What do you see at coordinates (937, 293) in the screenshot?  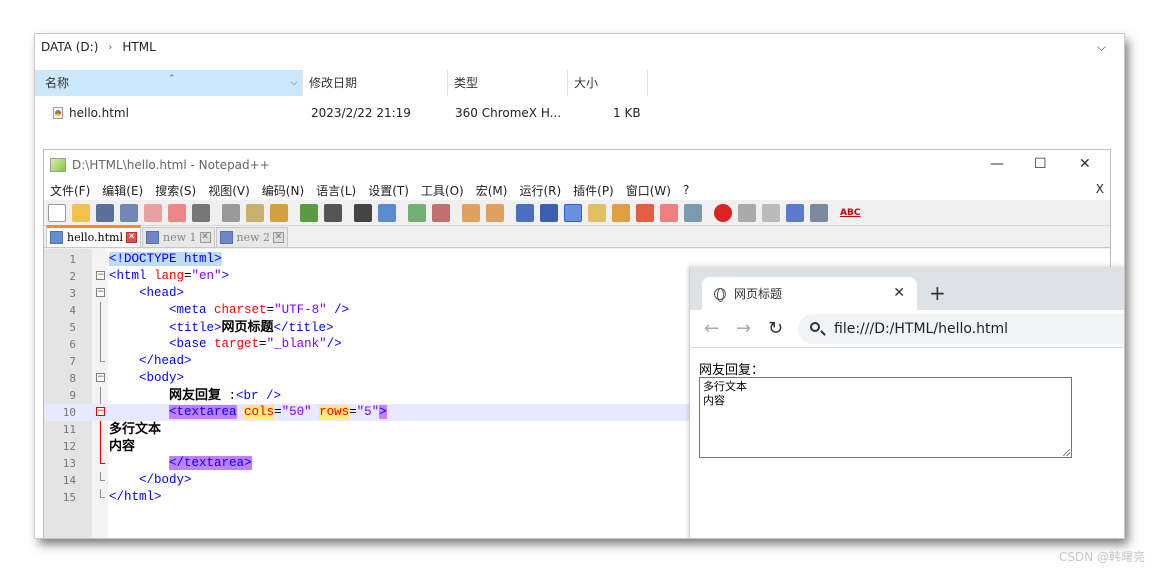 I see `new-tab-icon: +` at bounding box center [937, 293].